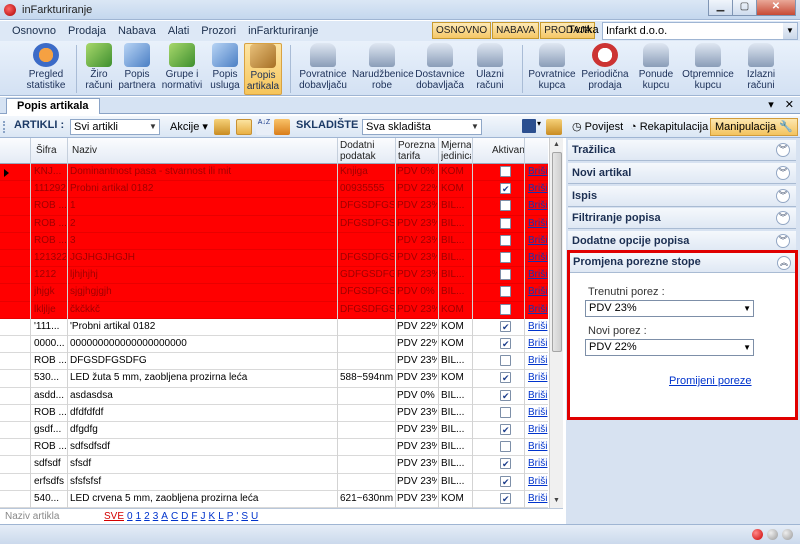 Image resolution: width=800 pixels, height=544 pixels. What do you see at coordinates (539, 123) in the screenshot?
I see `chevron-down-icon: ▾` at bounding box center [539, 123].